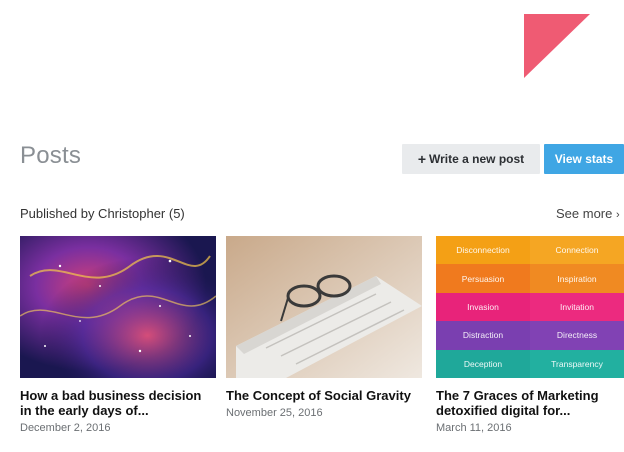  What do you see at coordinates (483, 278) in the screenshot?
I see `word-tile: Persuasion` at bounding box center [483, 278].